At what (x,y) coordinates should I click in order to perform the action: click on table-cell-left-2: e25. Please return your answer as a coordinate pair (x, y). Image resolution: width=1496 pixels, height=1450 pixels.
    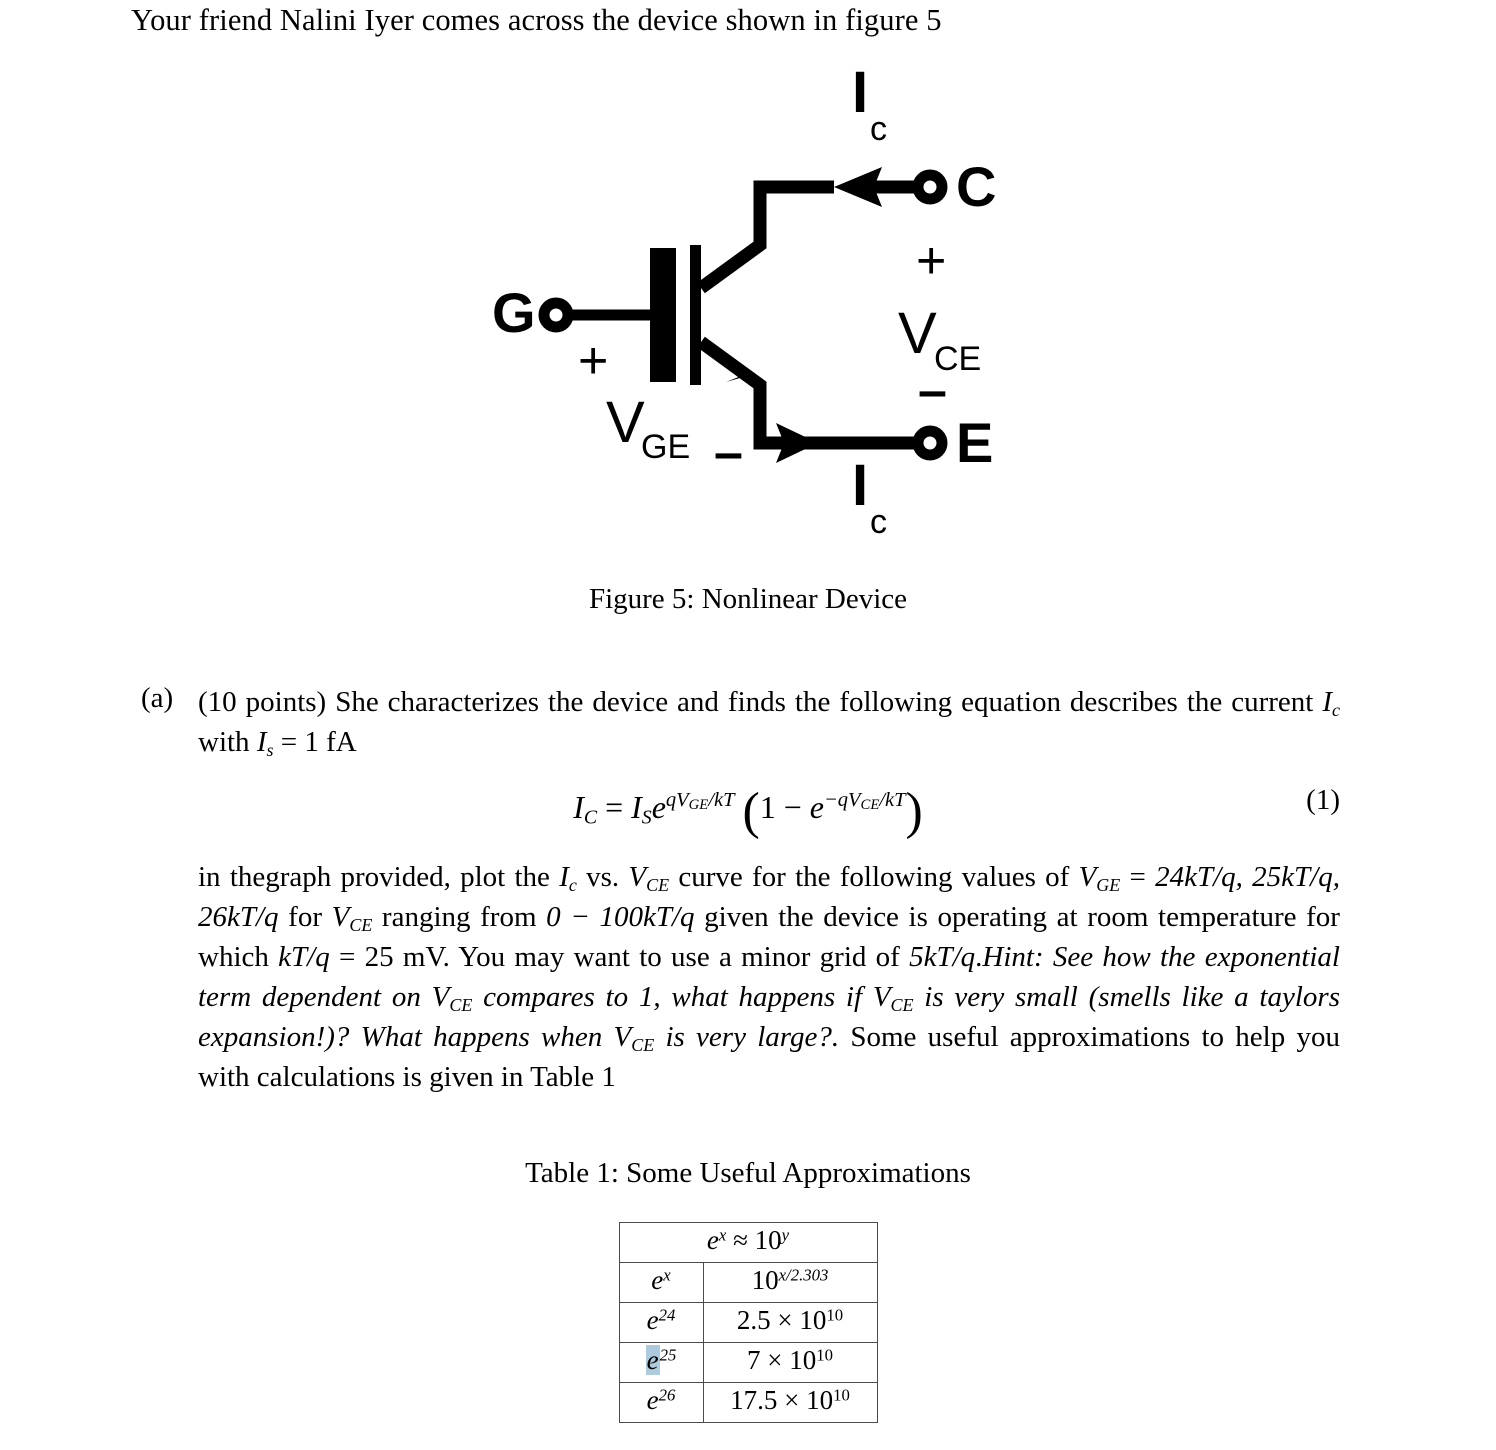
    Looking at the image, I should click on (661, 1362).